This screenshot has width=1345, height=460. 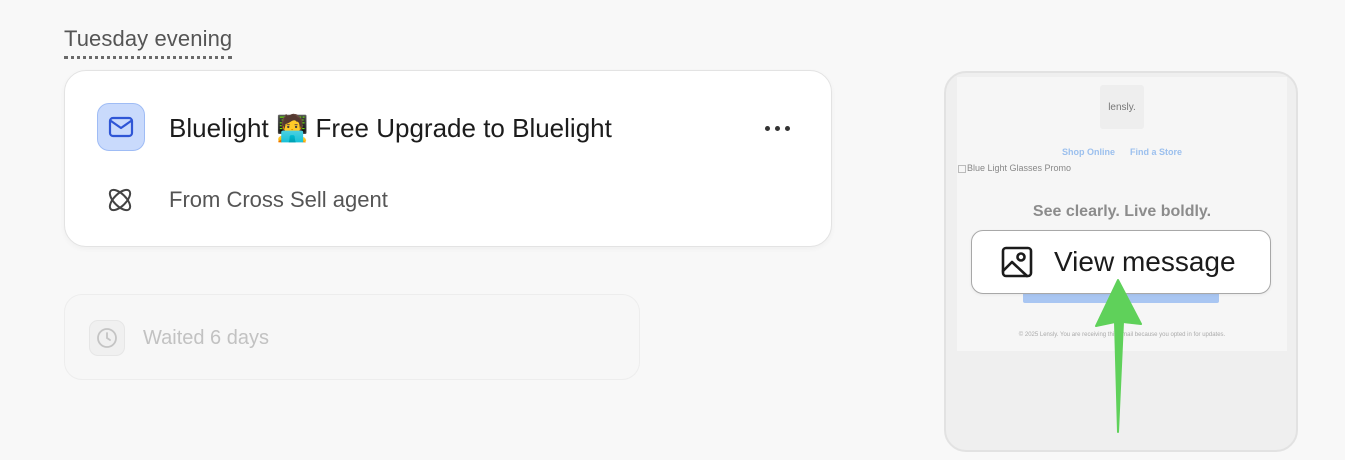 What do you see at coordinates (278, 199) in the screenshot?
I see `agent-source: From Cross Sell agent` at bounding box center [278, 199].